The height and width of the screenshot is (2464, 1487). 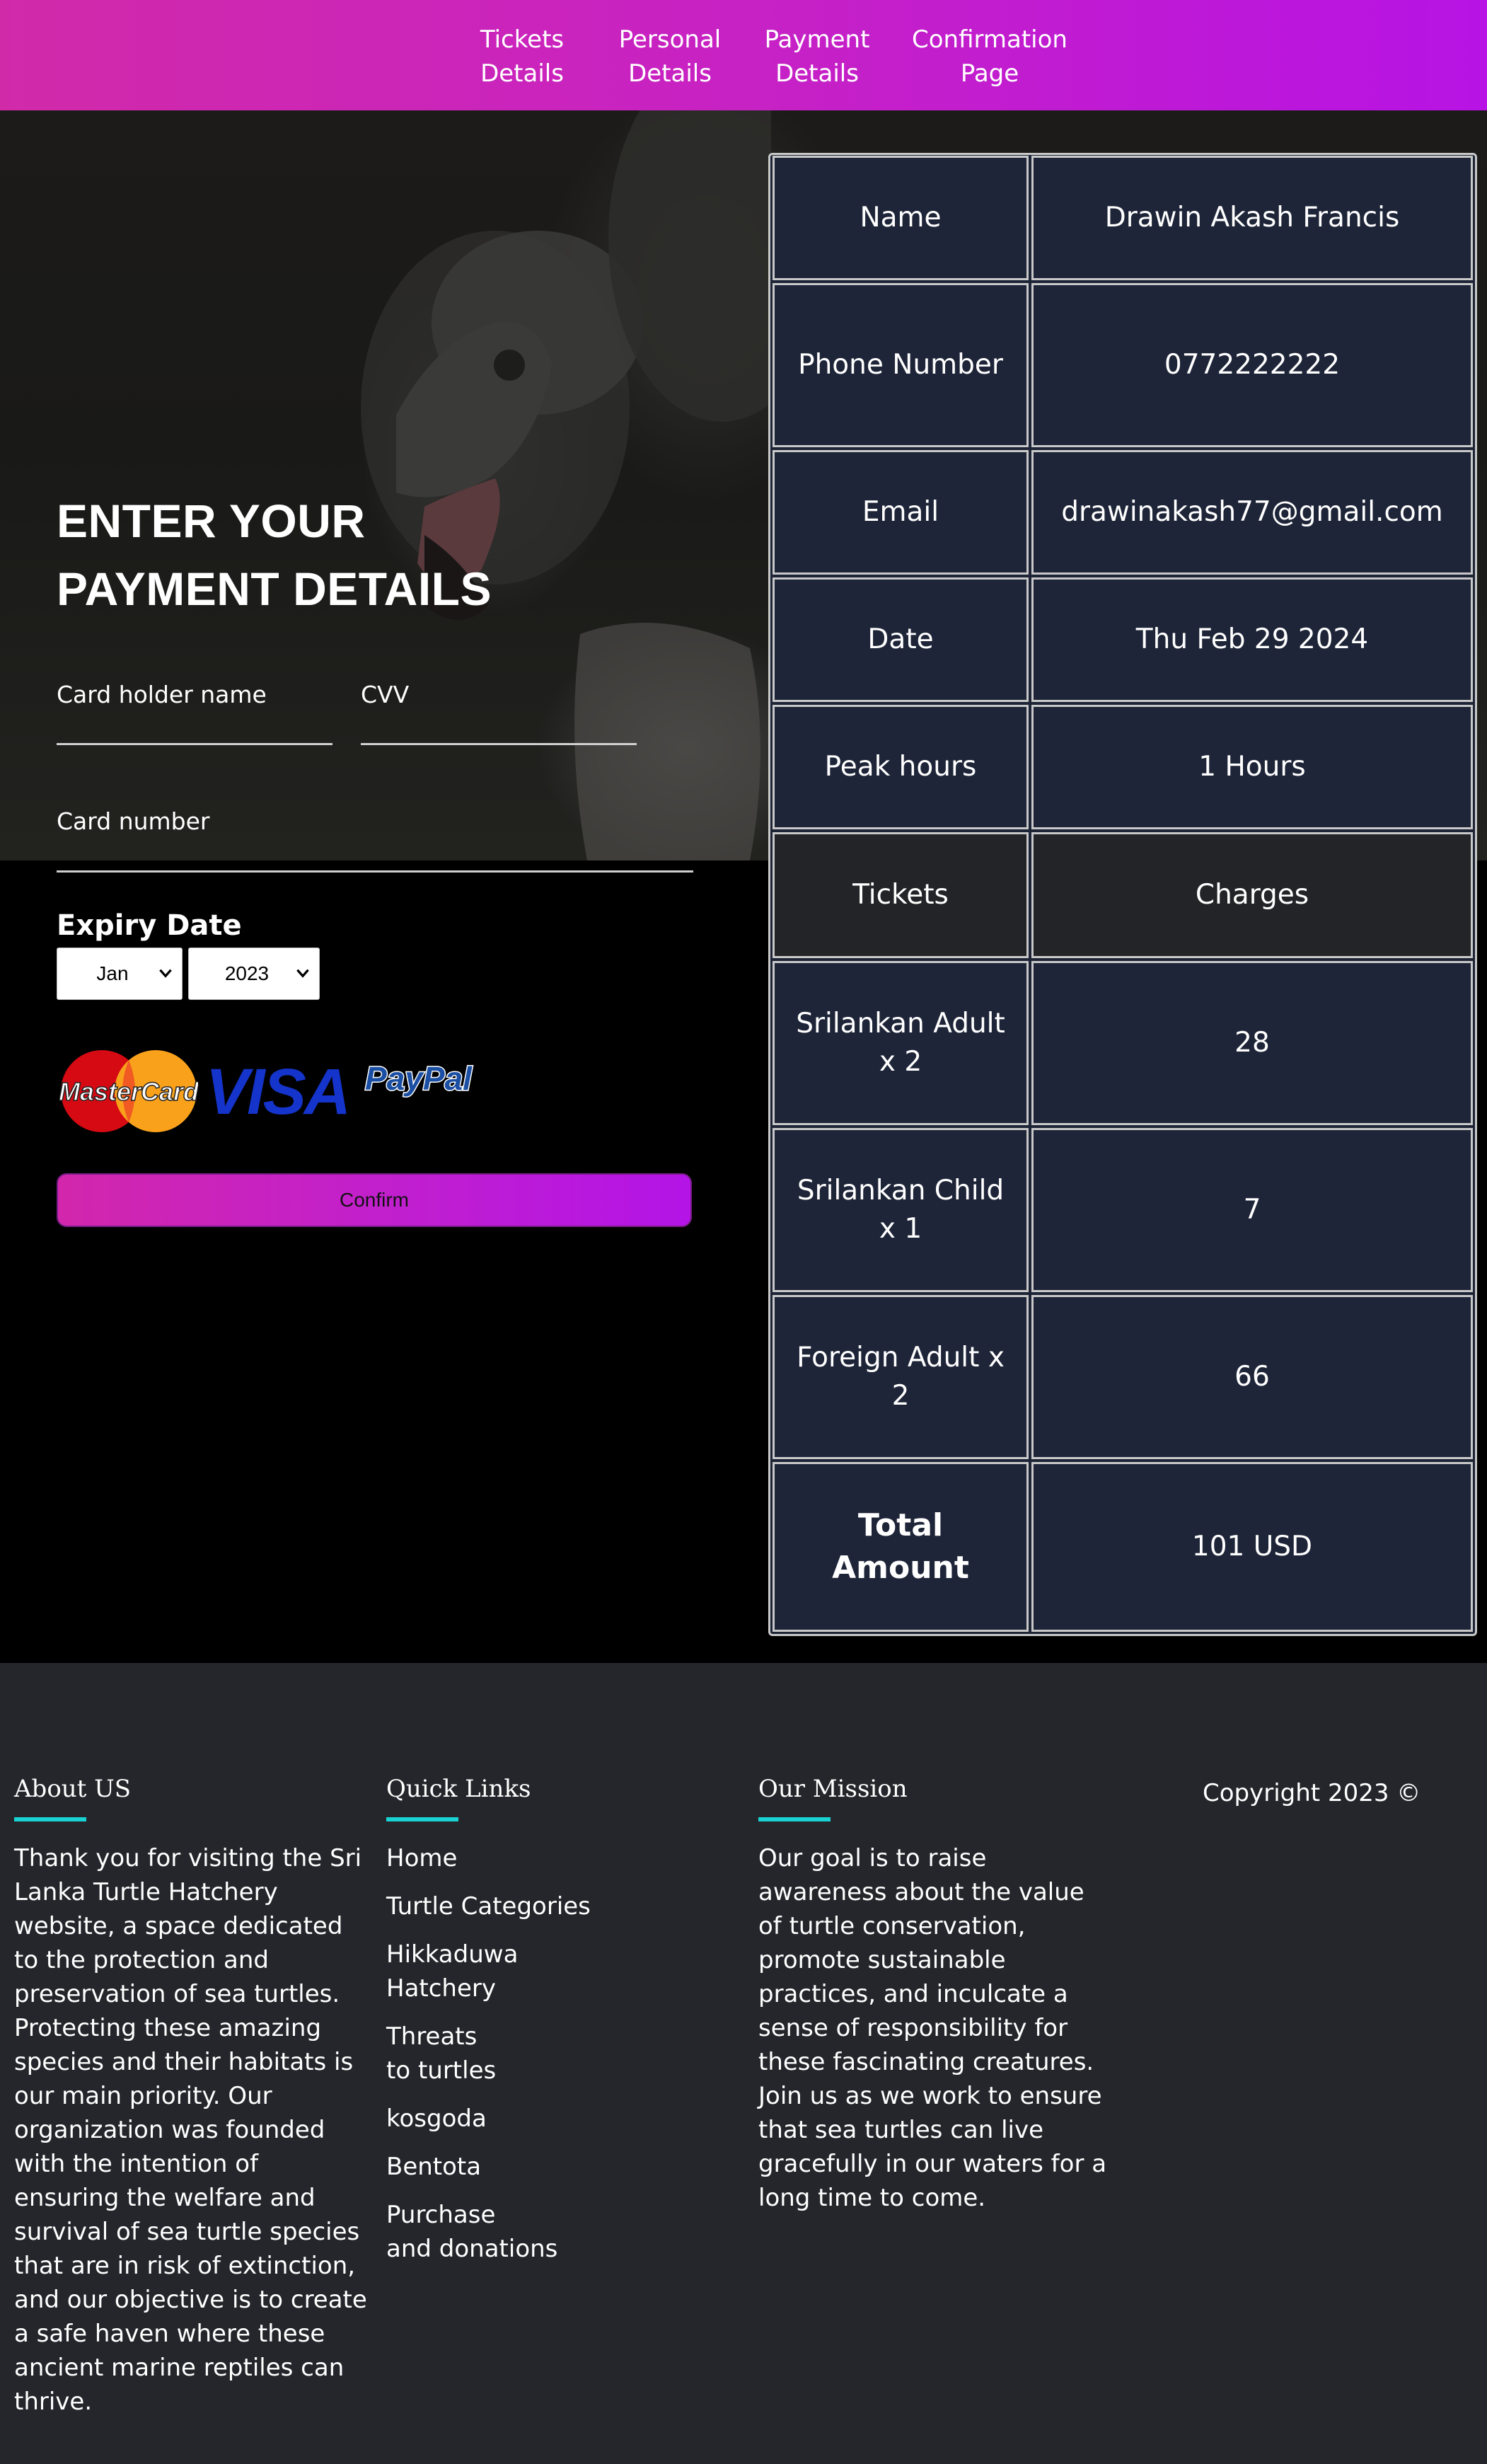 I want to click on footer-link-hikkaduwa-hatchery: Hikkaduwa Hatchery, so click(x=452, y=1971).